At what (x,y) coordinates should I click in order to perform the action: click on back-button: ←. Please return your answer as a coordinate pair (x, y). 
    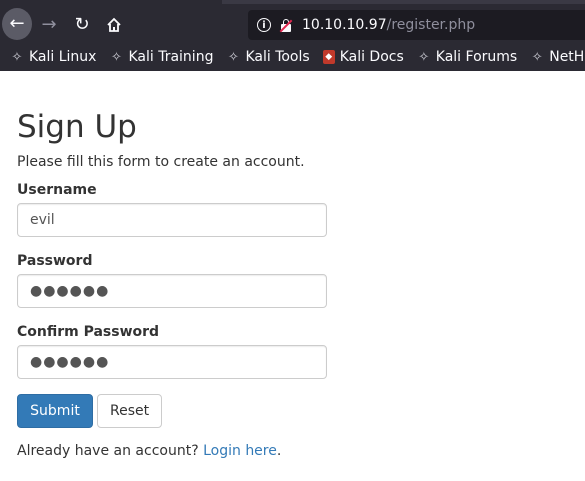
    Looking at the image, I should click on (17, 24).